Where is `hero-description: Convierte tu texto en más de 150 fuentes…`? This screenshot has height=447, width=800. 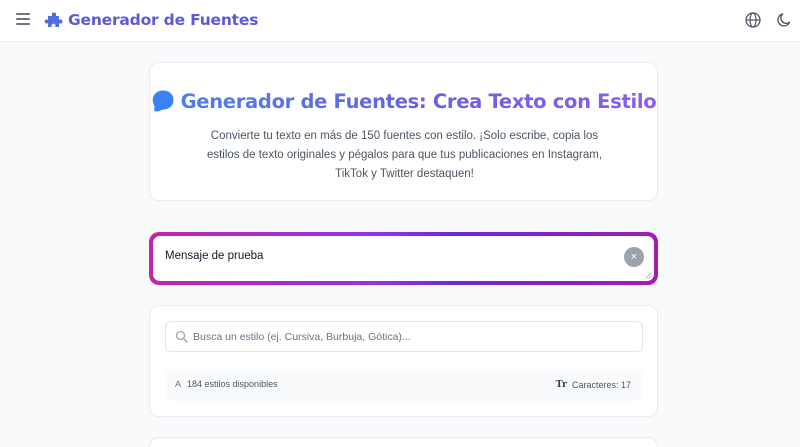 hero-description: Convierte tu texto en más de 150 fuentes… is located at coordinates (404, 155).